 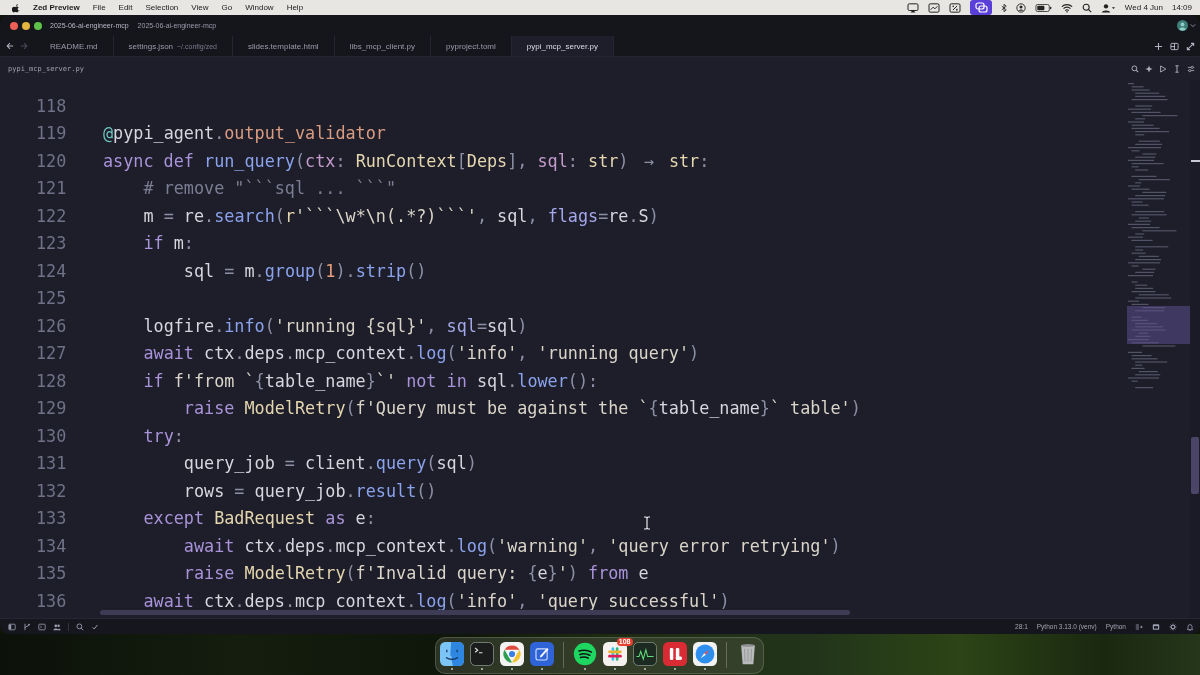 I want to click on battery-icon, so click(x=1043, y=7).